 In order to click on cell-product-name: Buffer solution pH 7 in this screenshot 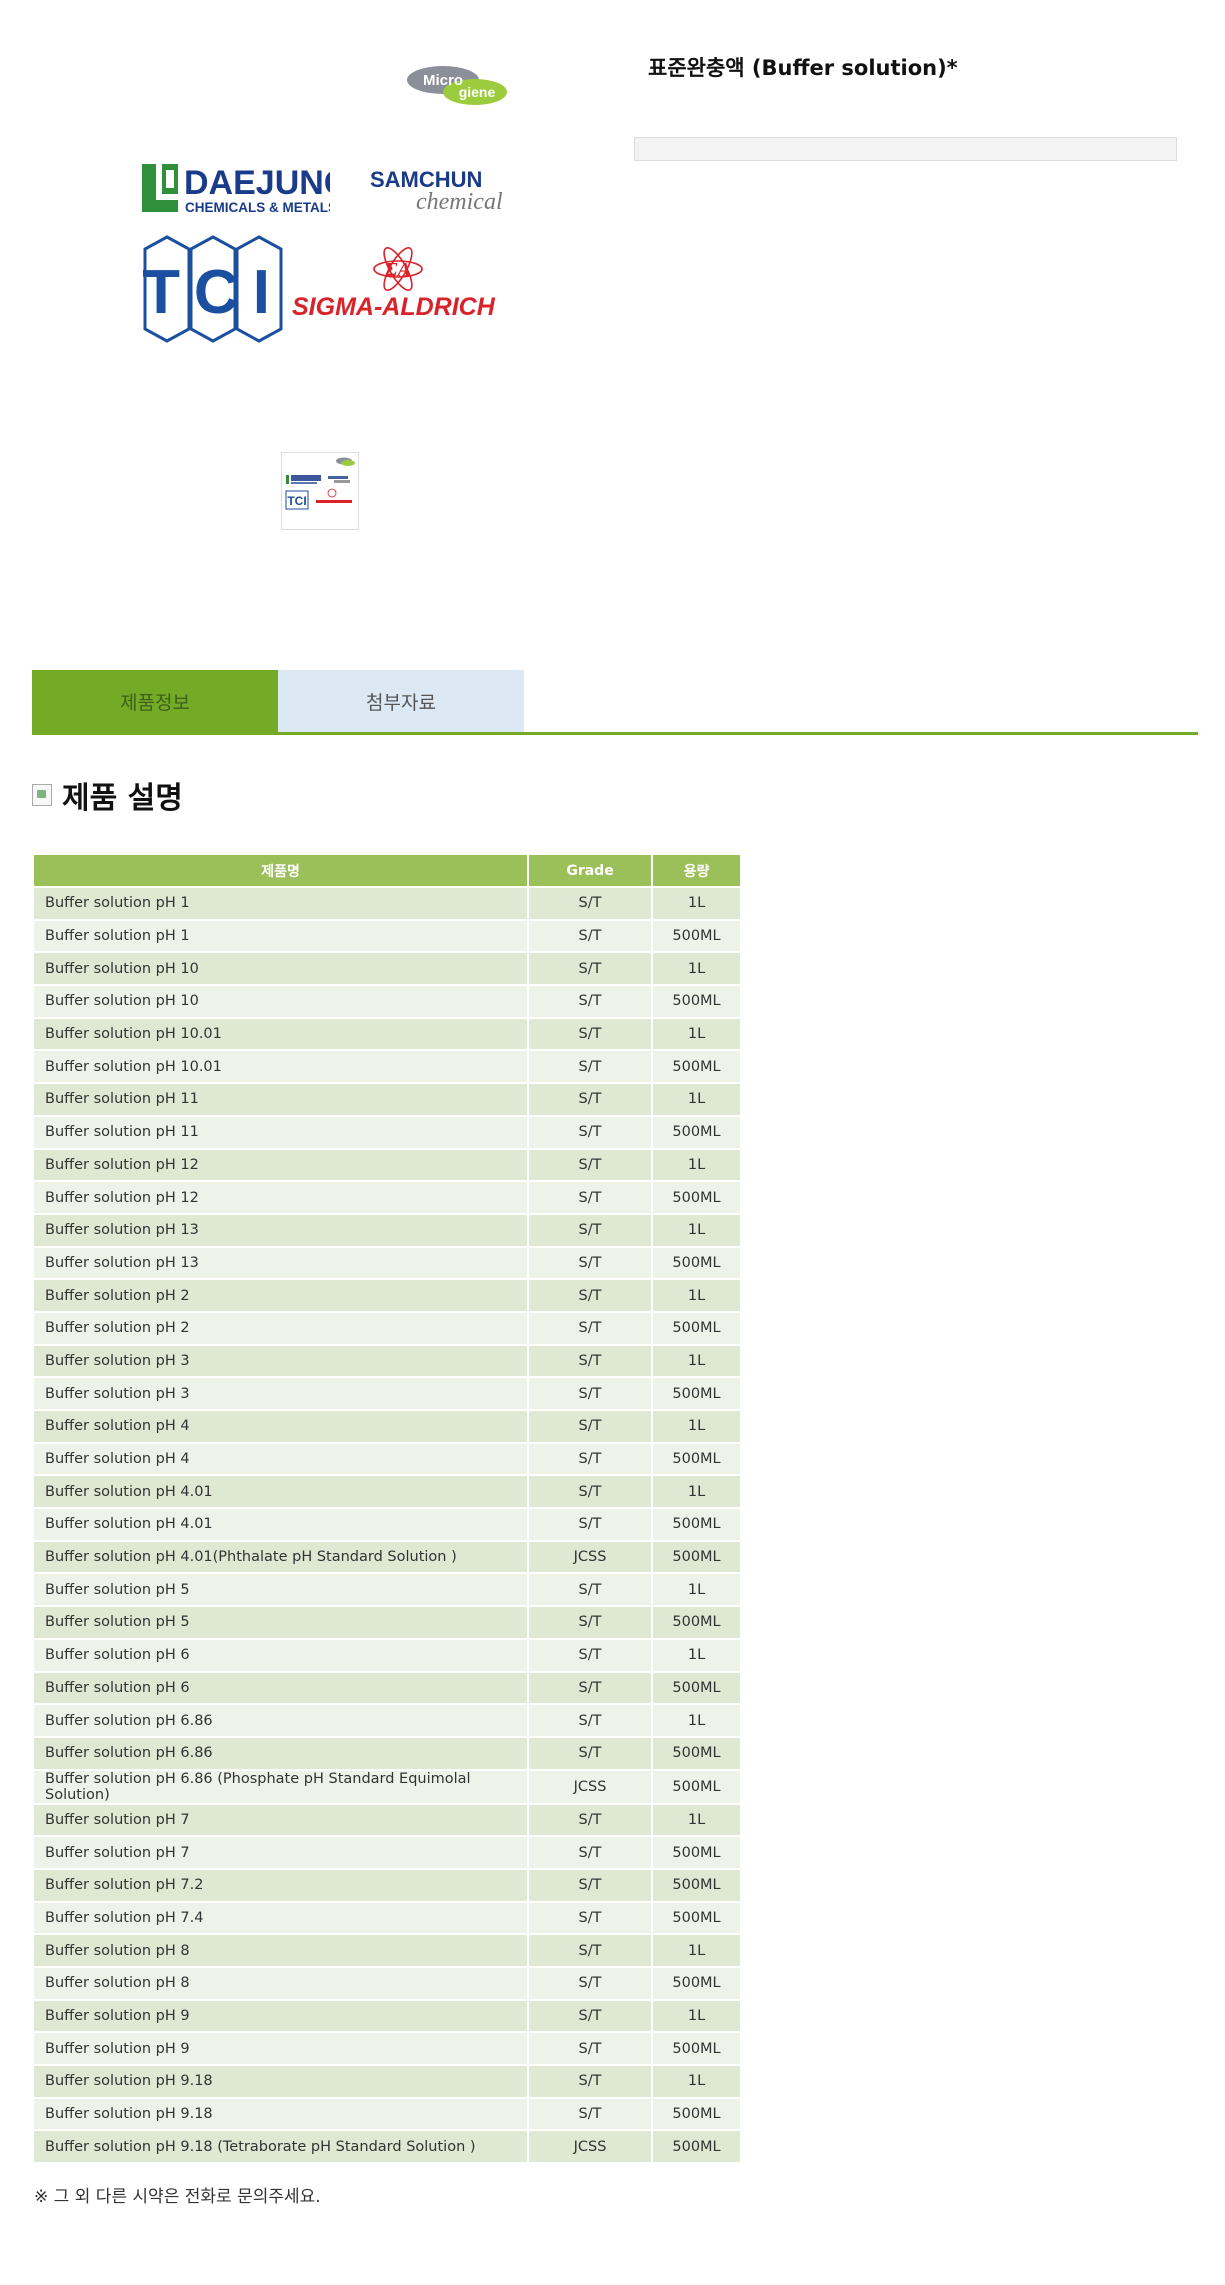, I will do `click(282, 1819)`.